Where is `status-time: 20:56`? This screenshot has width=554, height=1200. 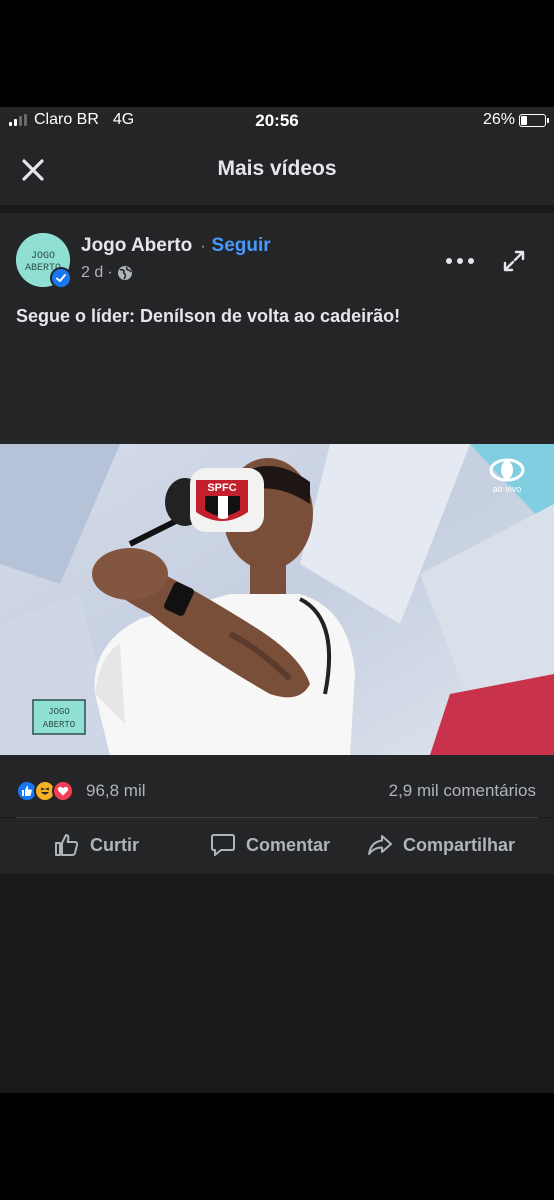
status-time: 20:56 is located at coordinates (277, 120).